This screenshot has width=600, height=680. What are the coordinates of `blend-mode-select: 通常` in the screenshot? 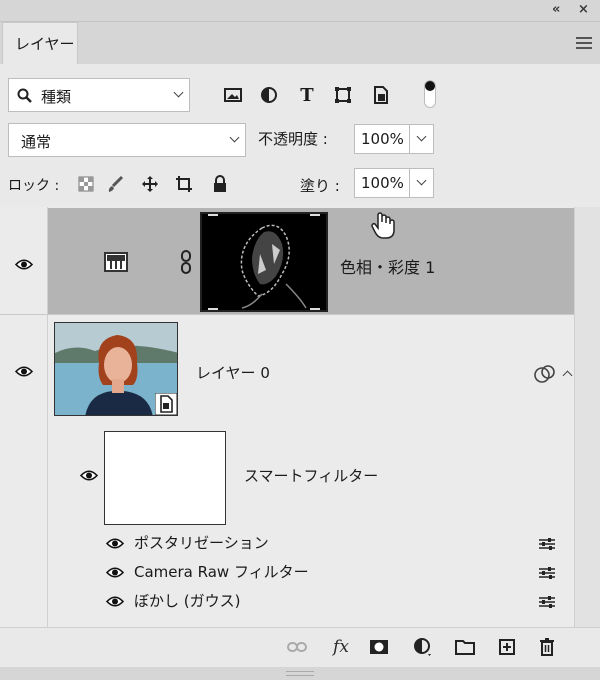 It's located at (127, 140).